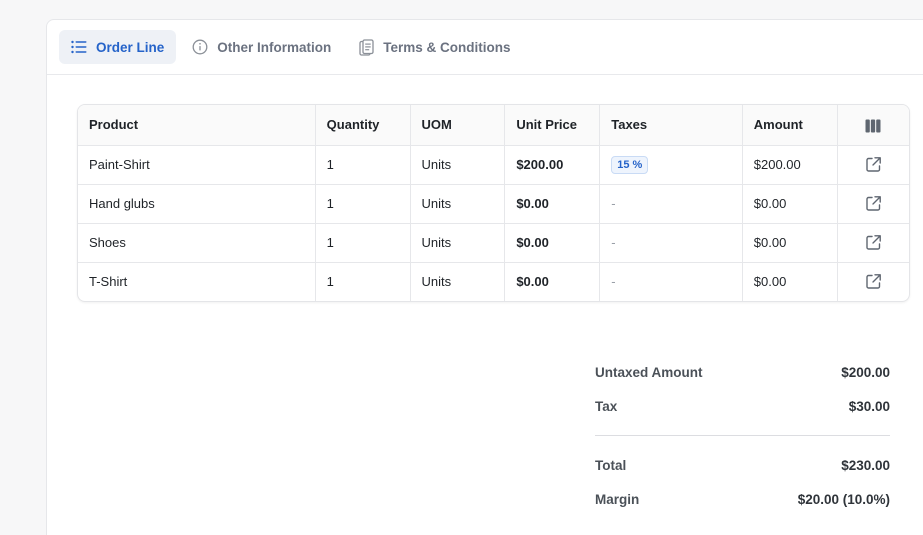 This screenshot has height=535, width=923. I want to click on tax-badge: 15 %, so click(630, 164).